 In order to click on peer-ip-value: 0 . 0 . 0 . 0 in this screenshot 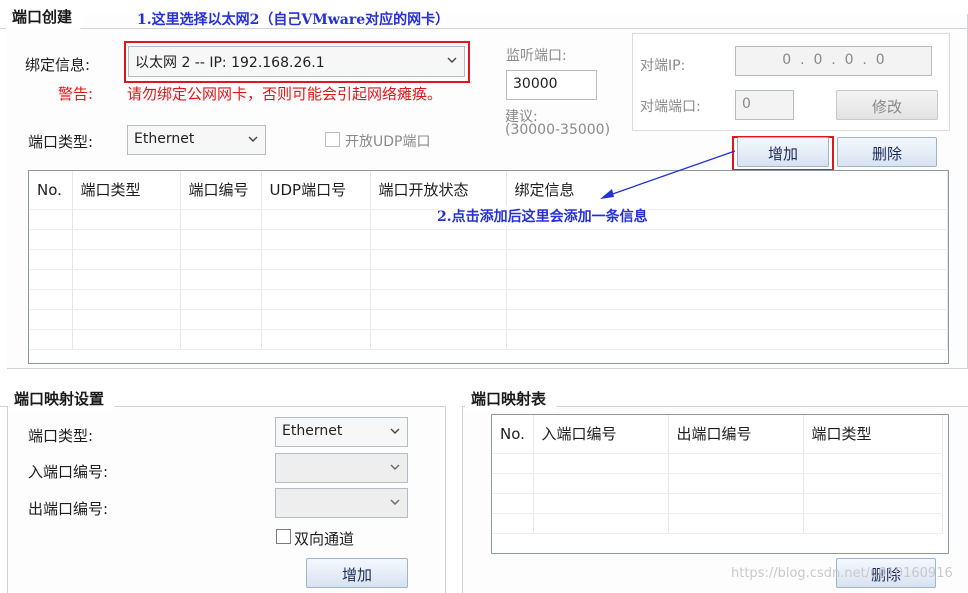, I will do `click(833, 60)`.